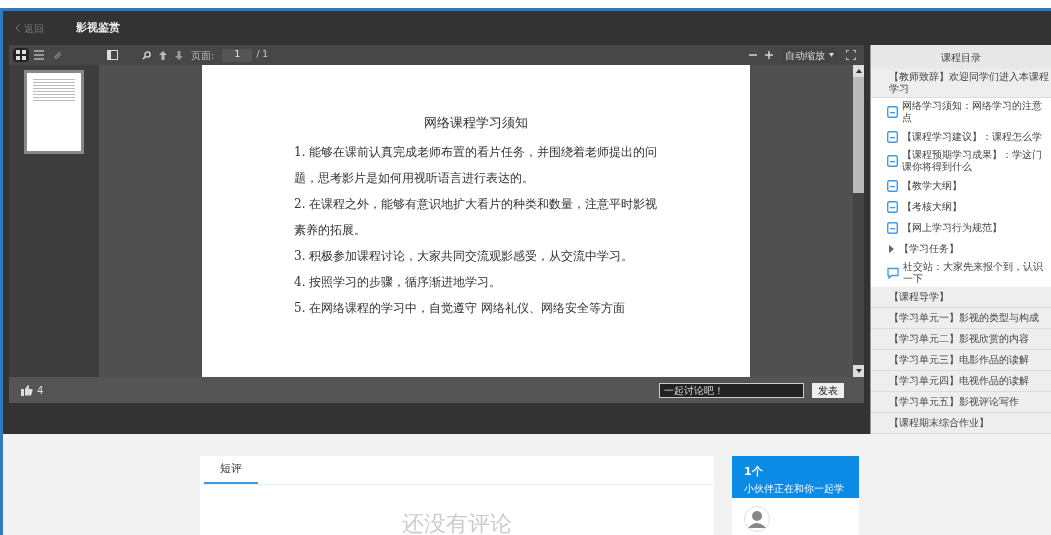  I want to click on plus-icon, so click(769, 55).